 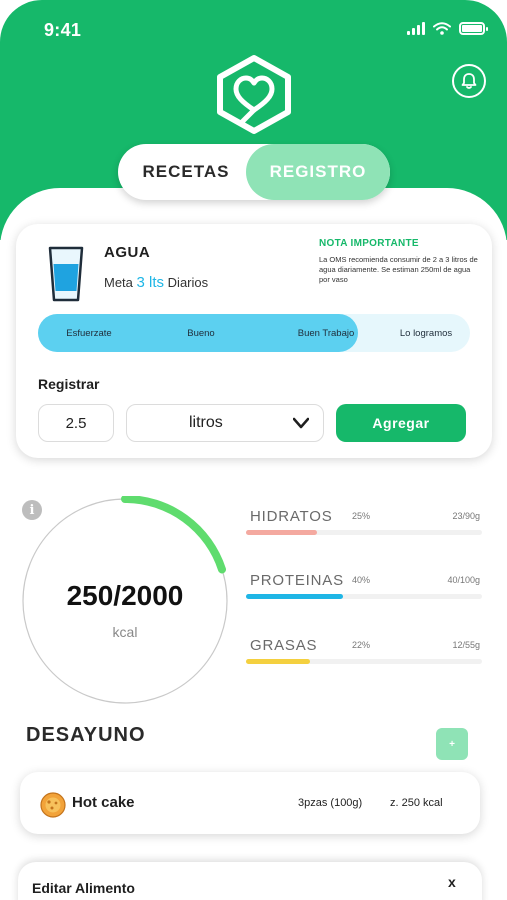 I want to click on tab-switcher: RECETAS REGISTRO, so click(x=254, y=172).